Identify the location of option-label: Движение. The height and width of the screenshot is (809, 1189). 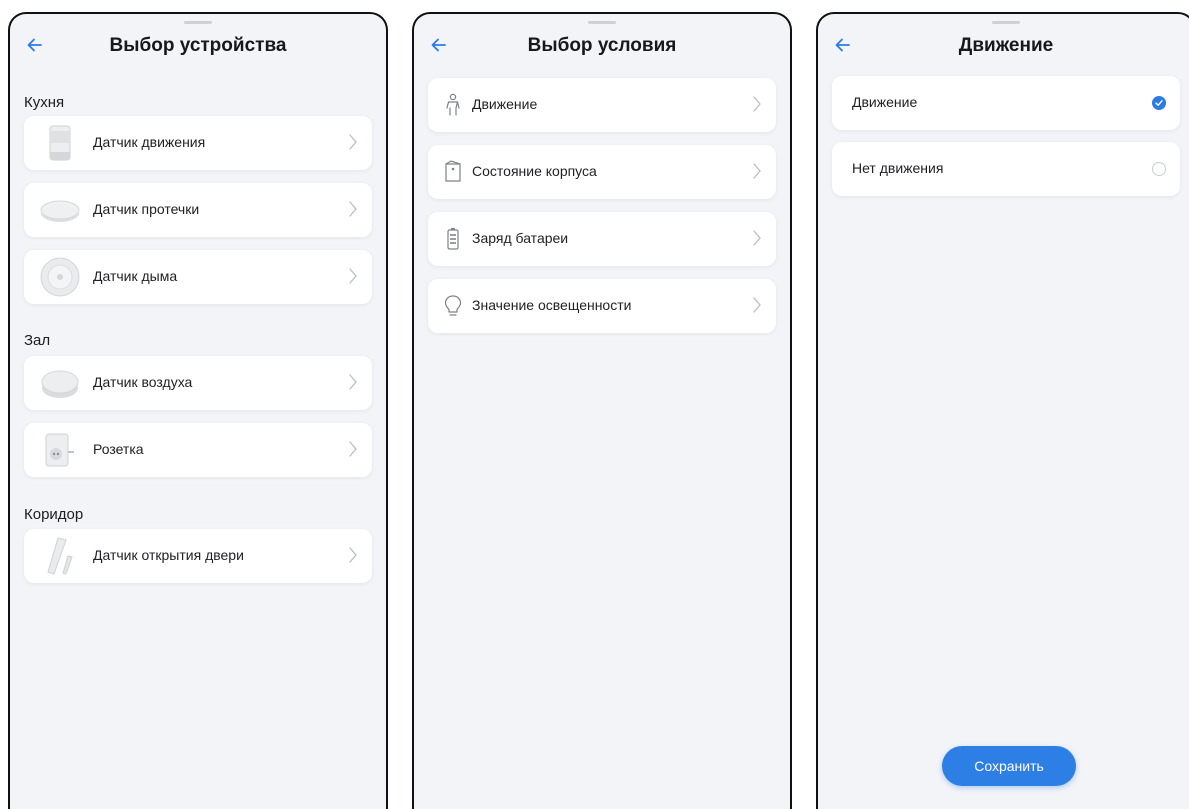
(885, 102).